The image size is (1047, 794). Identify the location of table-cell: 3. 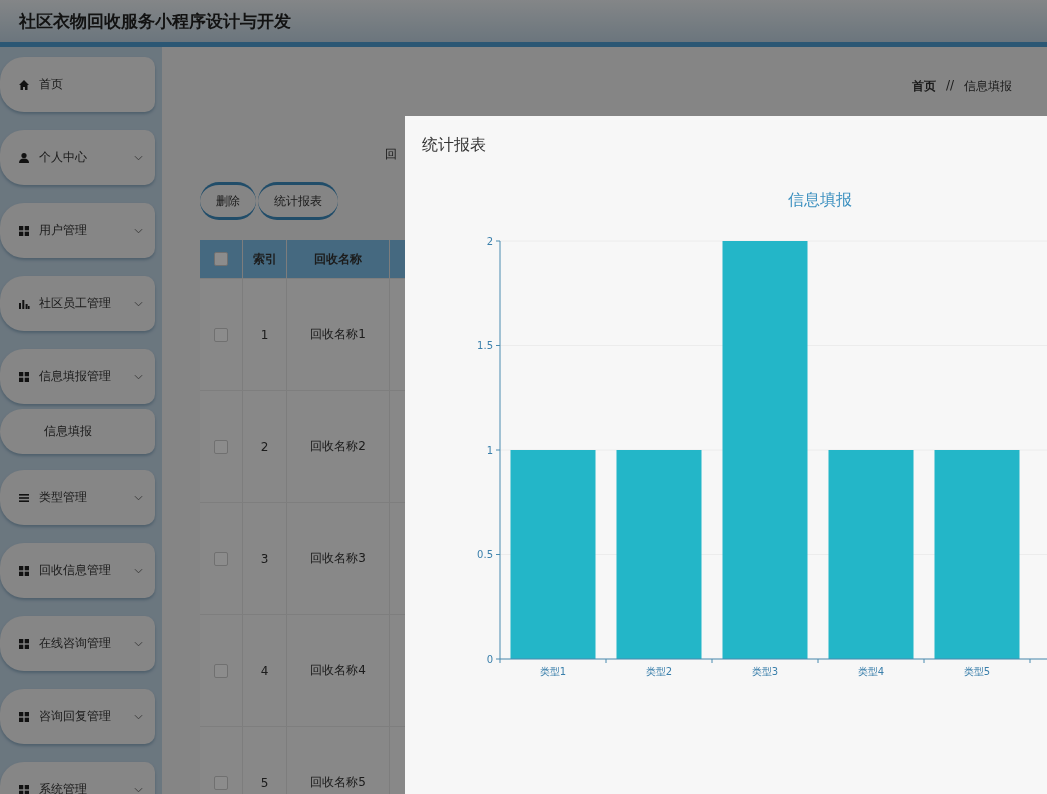
(265, 558).